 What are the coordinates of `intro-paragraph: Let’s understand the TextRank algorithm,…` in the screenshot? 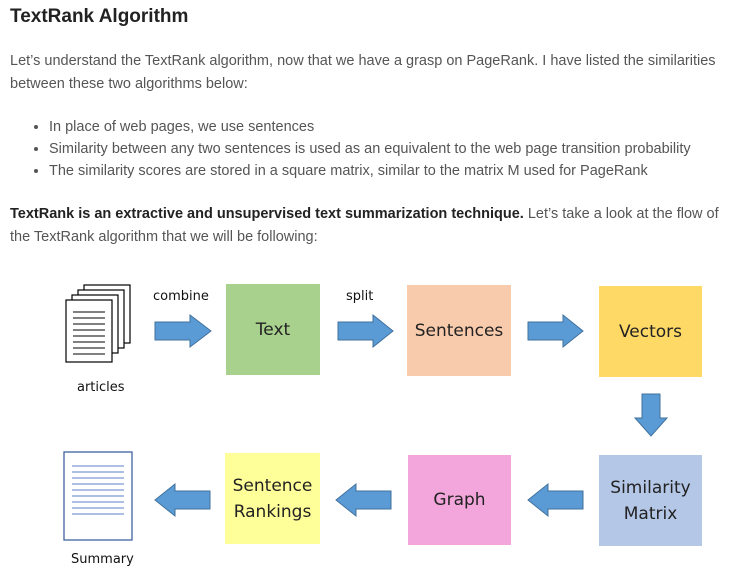 It's located at (363, 72).